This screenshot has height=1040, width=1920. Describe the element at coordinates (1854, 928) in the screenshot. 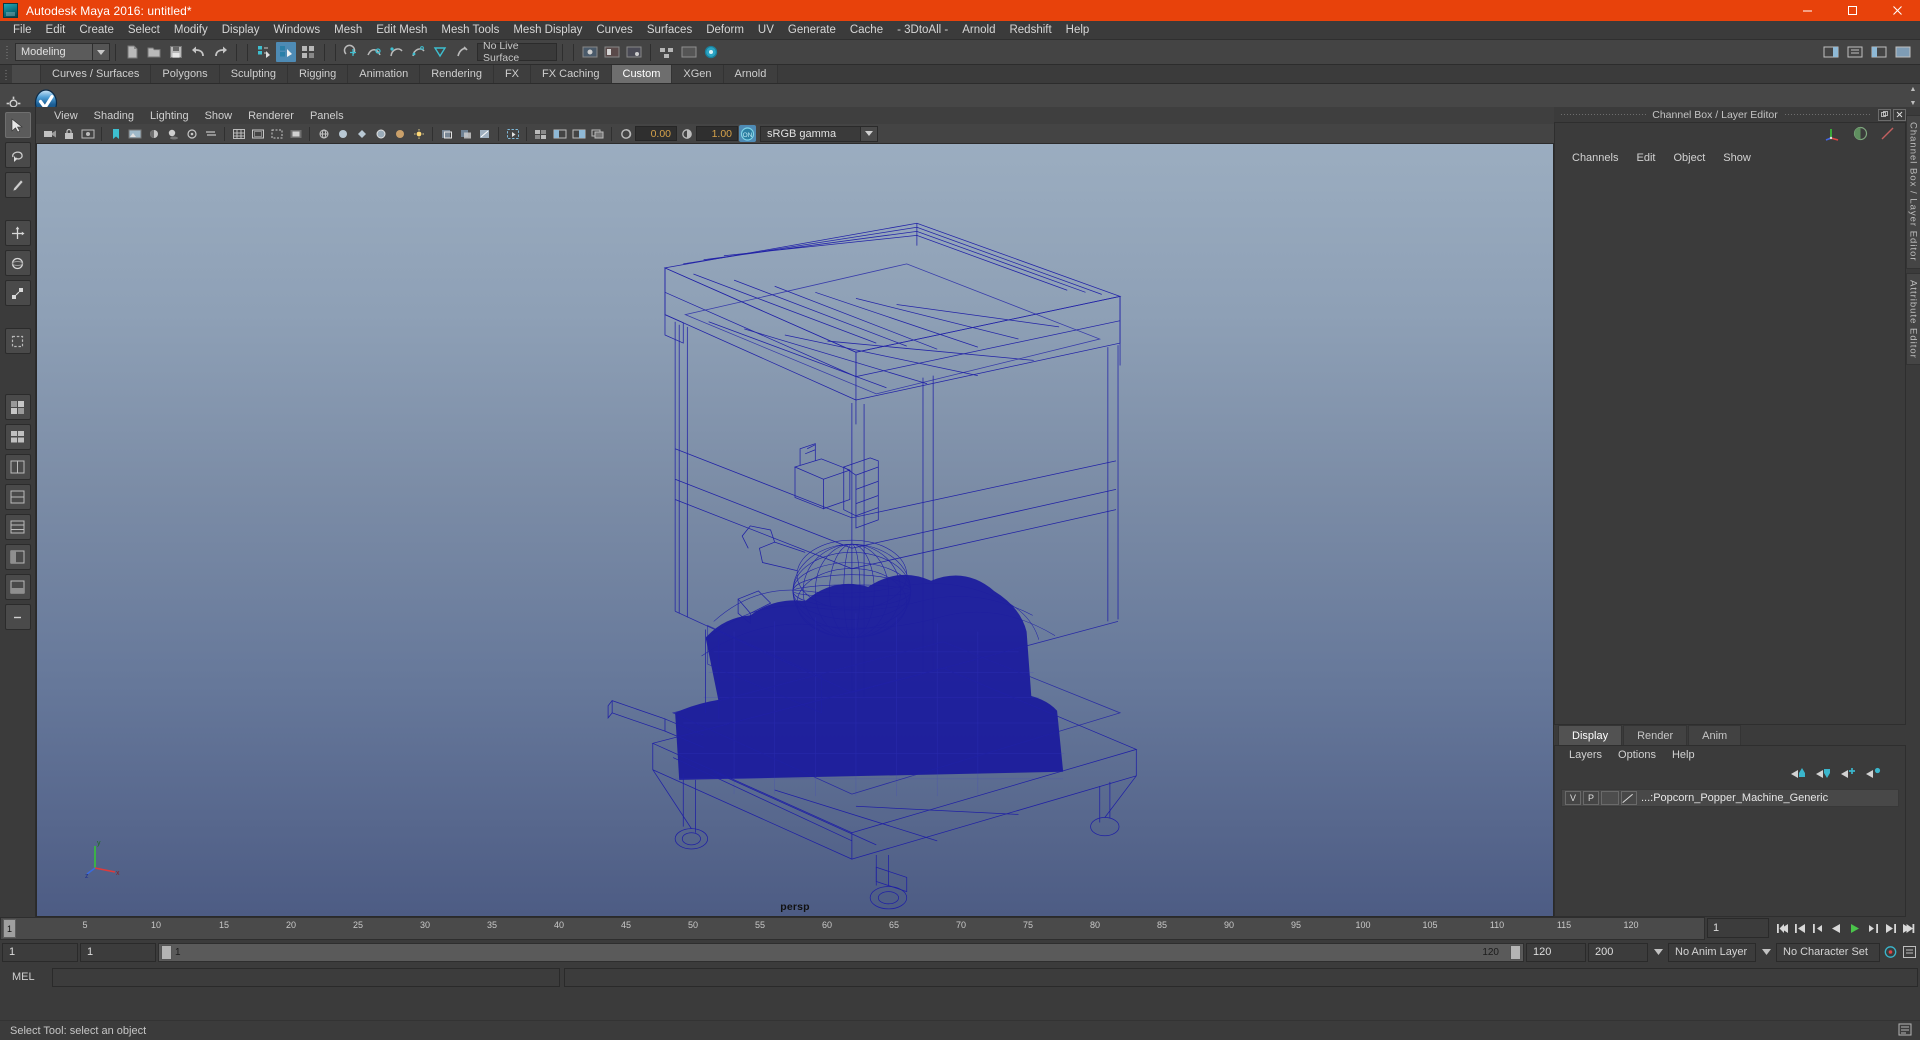

I see `play-forwards-icon` at that location.